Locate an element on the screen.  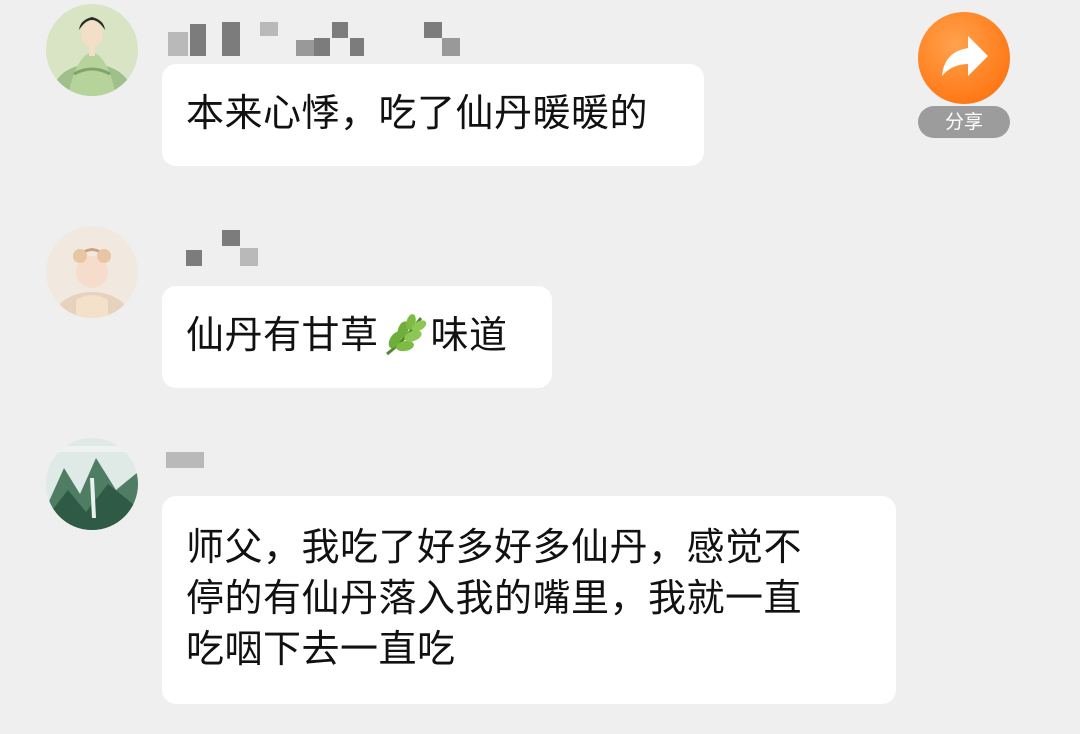
share-button: 分享 is located at coordinates (964, 76).